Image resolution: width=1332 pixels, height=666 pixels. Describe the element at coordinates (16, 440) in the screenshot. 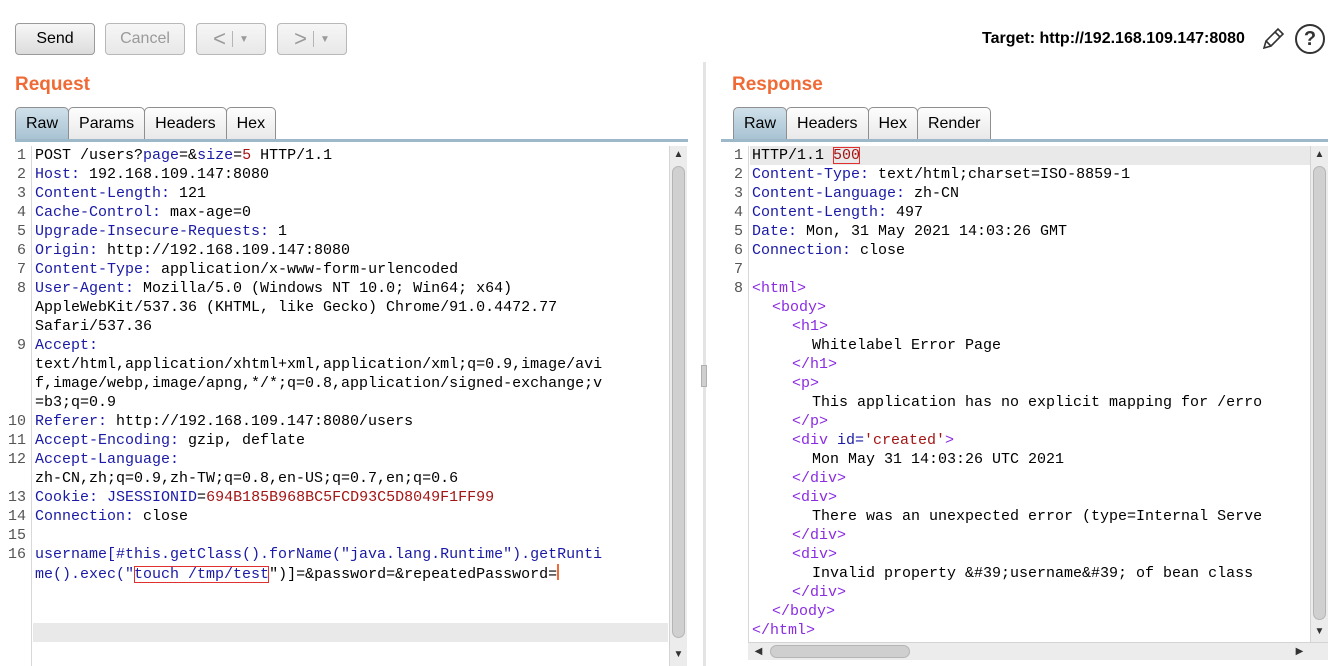

I see `line-number: 11` at that location.